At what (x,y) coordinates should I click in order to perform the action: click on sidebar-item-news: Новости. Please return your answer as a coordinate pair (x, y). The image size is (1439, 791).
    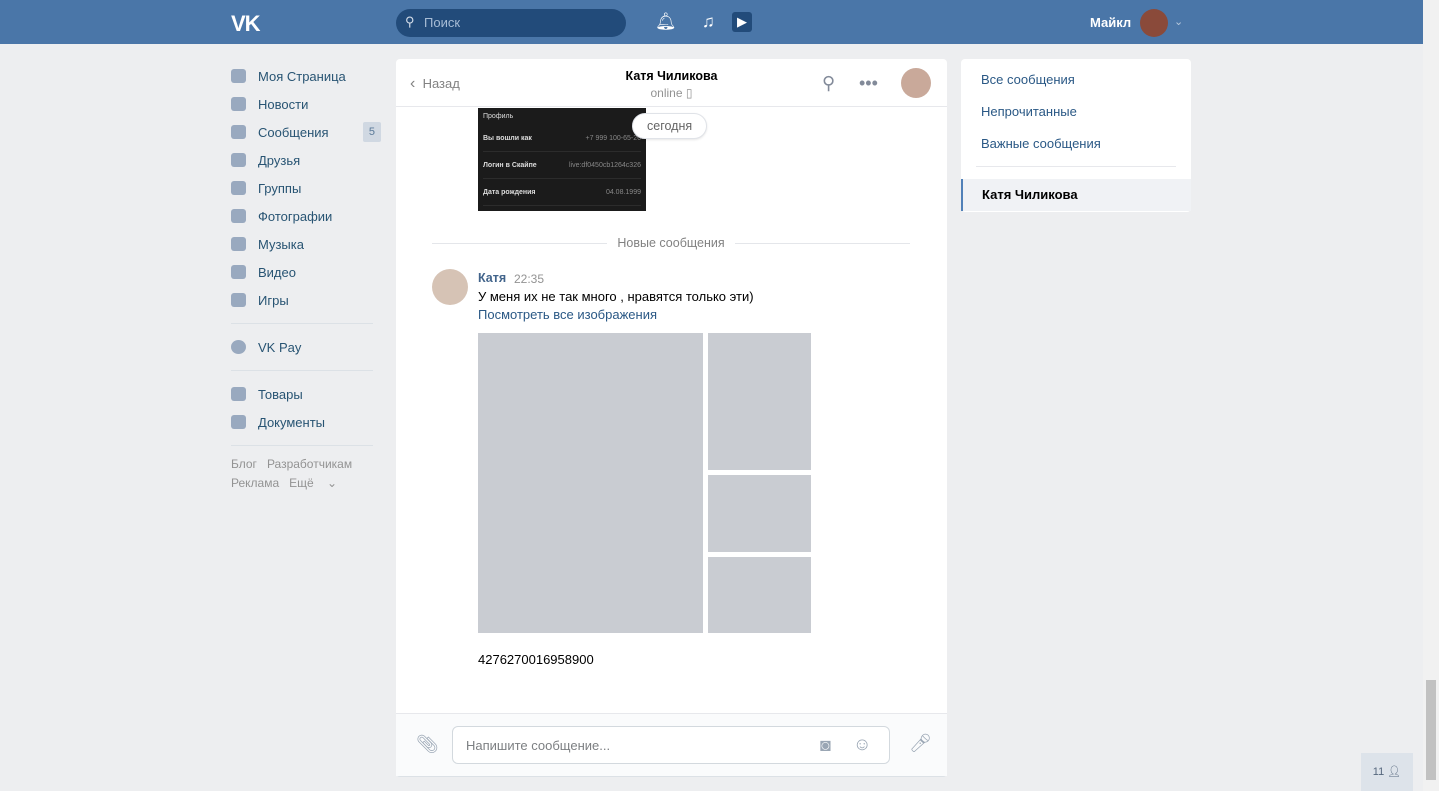
    Looking at the image, I should click on (306, 104).